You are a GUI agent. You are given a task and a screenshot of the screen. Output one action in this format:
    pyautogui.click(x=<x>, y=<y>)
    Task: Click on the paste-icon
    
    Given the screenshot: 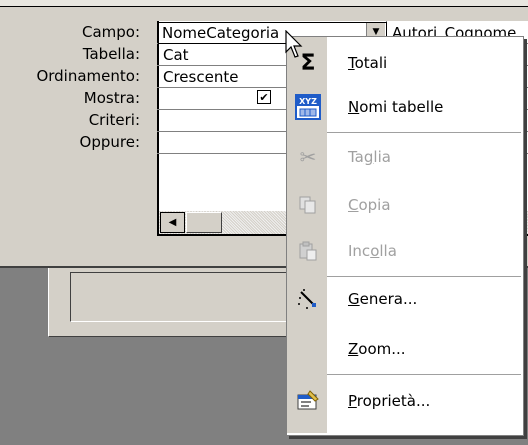 What is the action you would take?
    pyautogui.click(x=308, y=251)
    